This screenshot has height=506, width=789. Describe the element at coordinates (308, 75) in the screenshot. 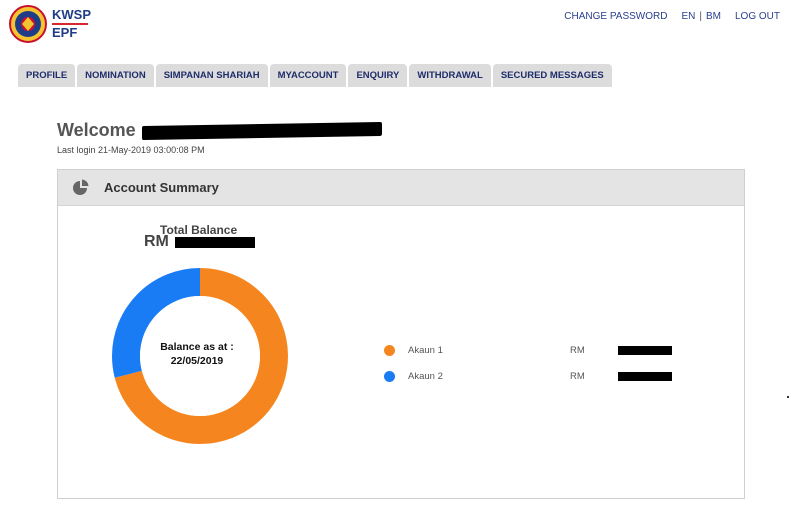

I see `tab-myaccount: MYACCOUNT` at that location.